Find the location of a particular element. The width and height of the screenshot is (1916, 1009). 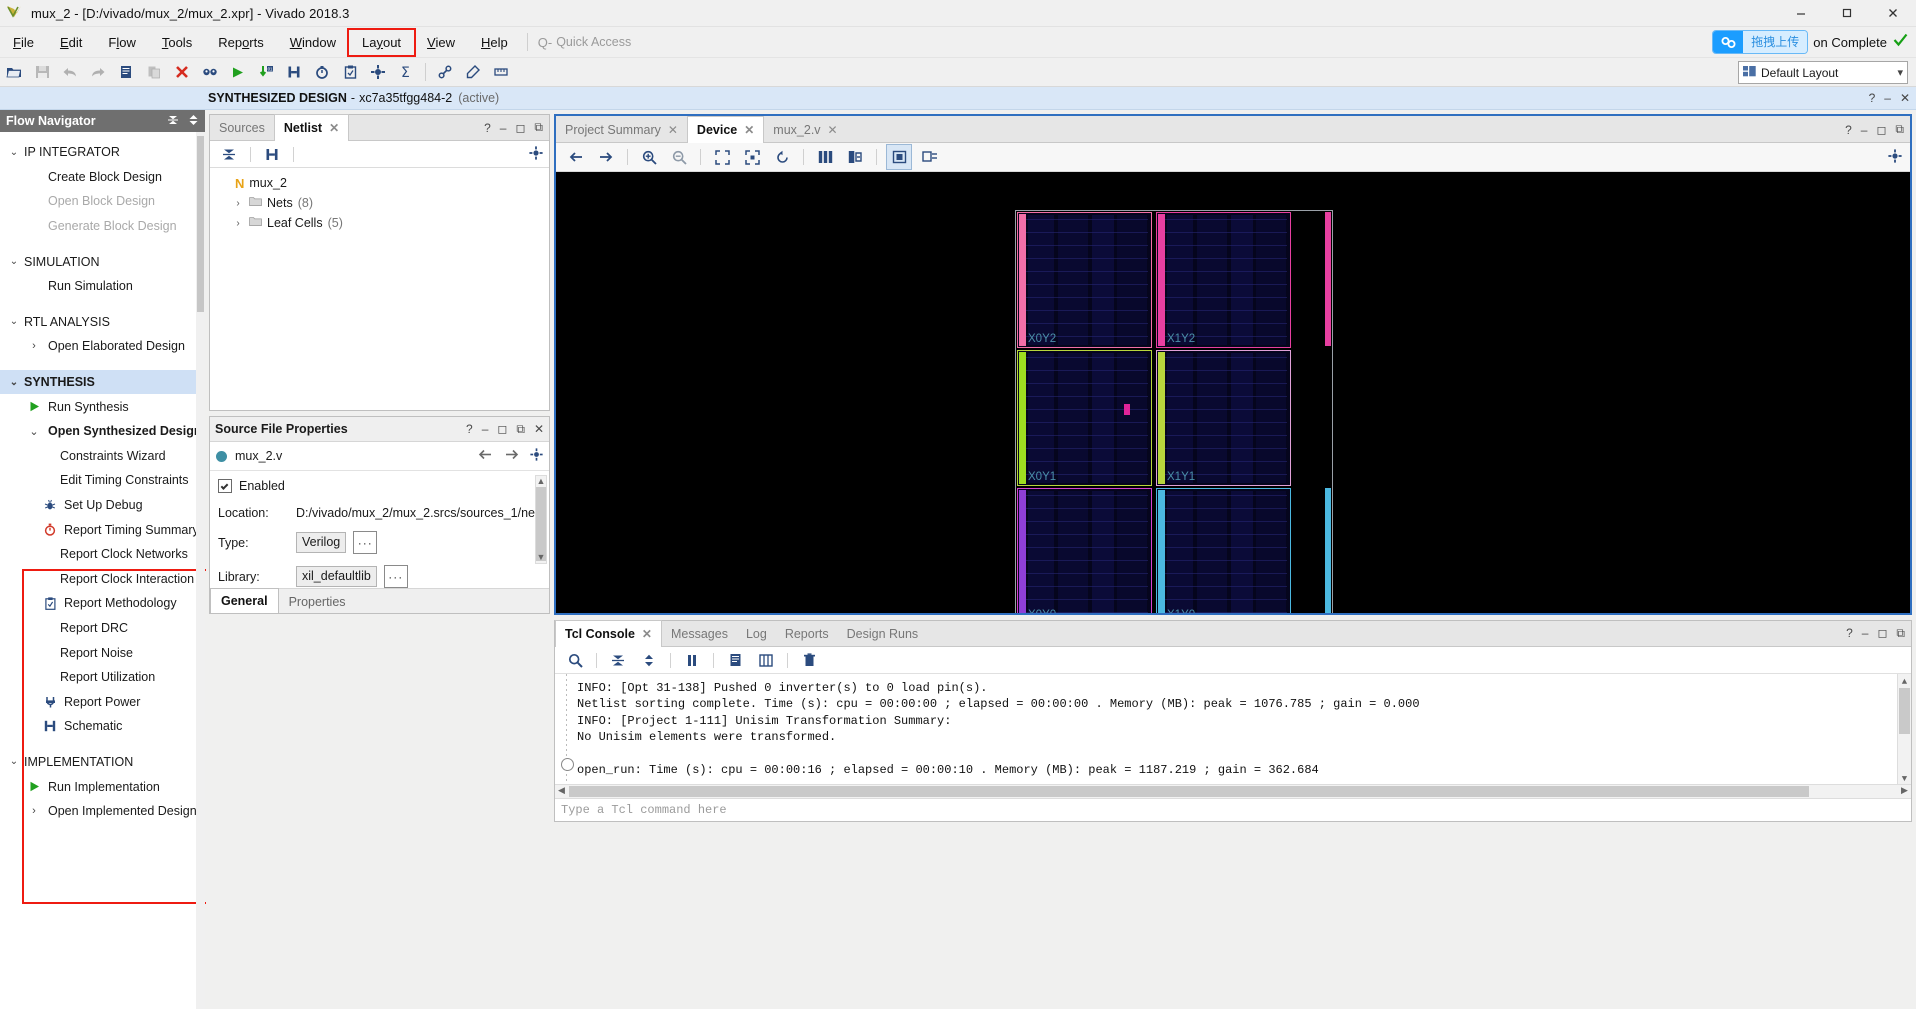

sidebar-item-run-synthesis: Run Synthesis is located at coordinates (102, 406).